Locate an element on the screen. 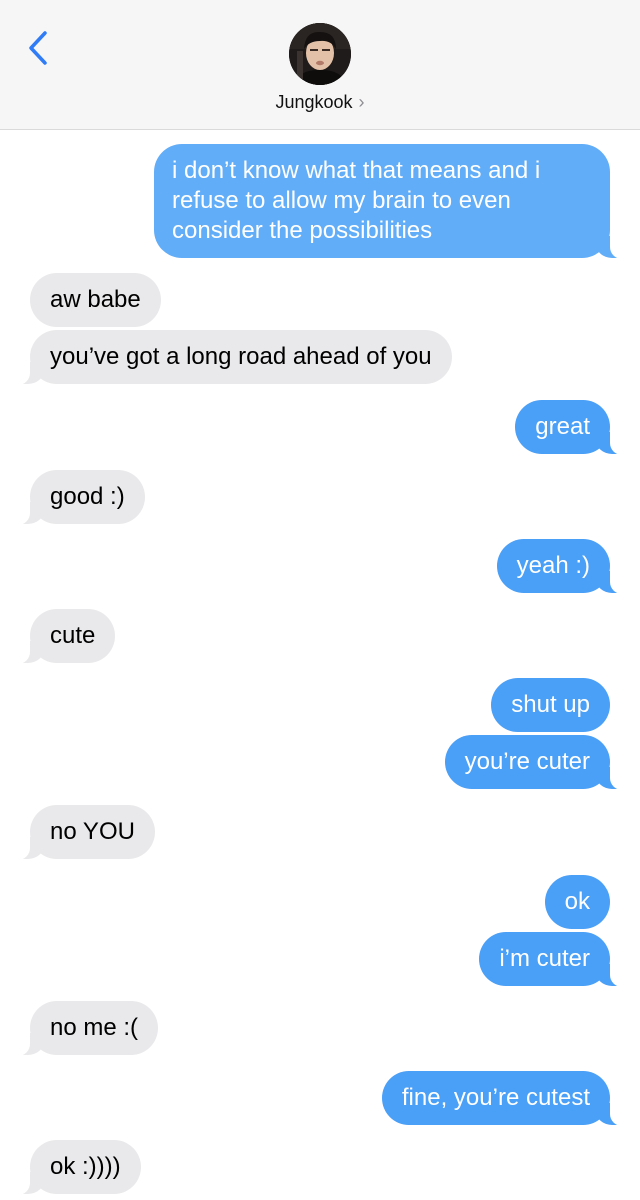 The width and height of the screenshot is (640, 1200). message-line: refuse to allow my brain to even is located at coordinates (341, 200).